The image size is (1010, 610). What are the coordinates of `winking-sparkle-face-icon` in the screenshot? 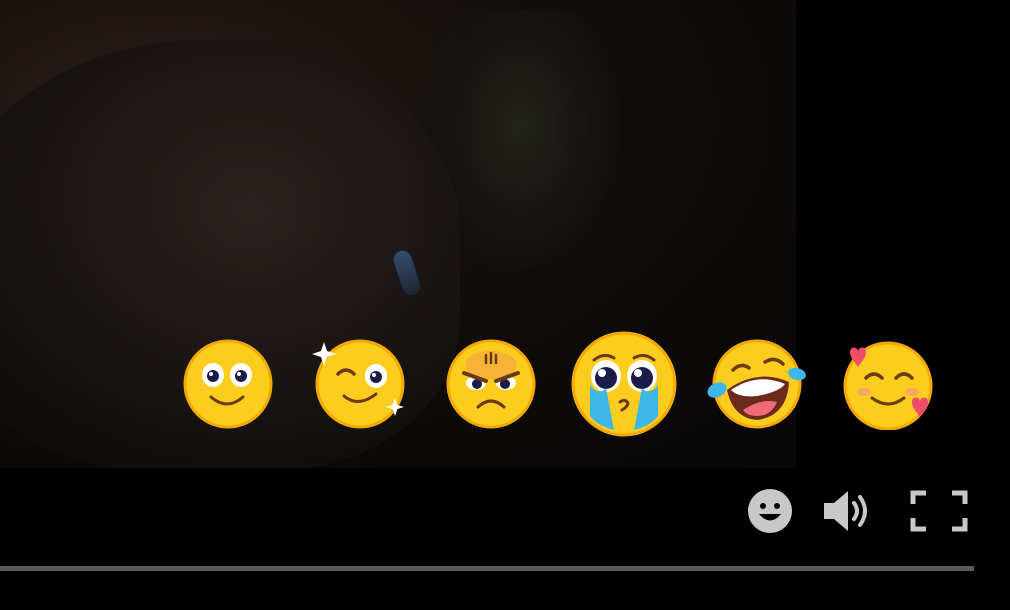 It's located at (360, 384).